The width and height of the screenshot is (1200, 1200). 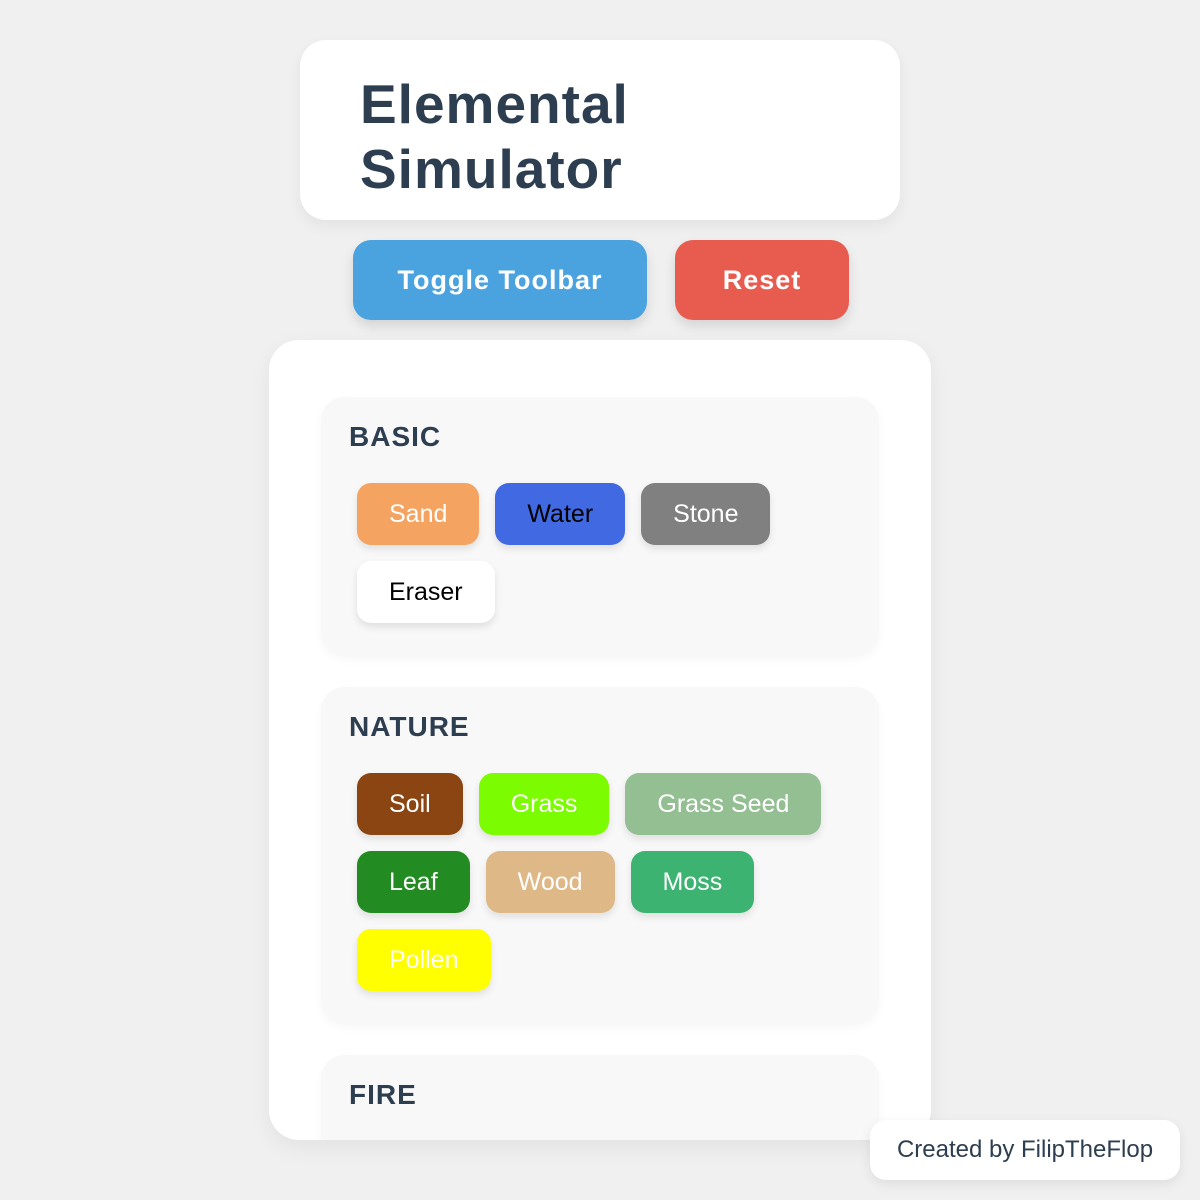 I want to click on element-water-button: Water, so click(x=560, y=514).